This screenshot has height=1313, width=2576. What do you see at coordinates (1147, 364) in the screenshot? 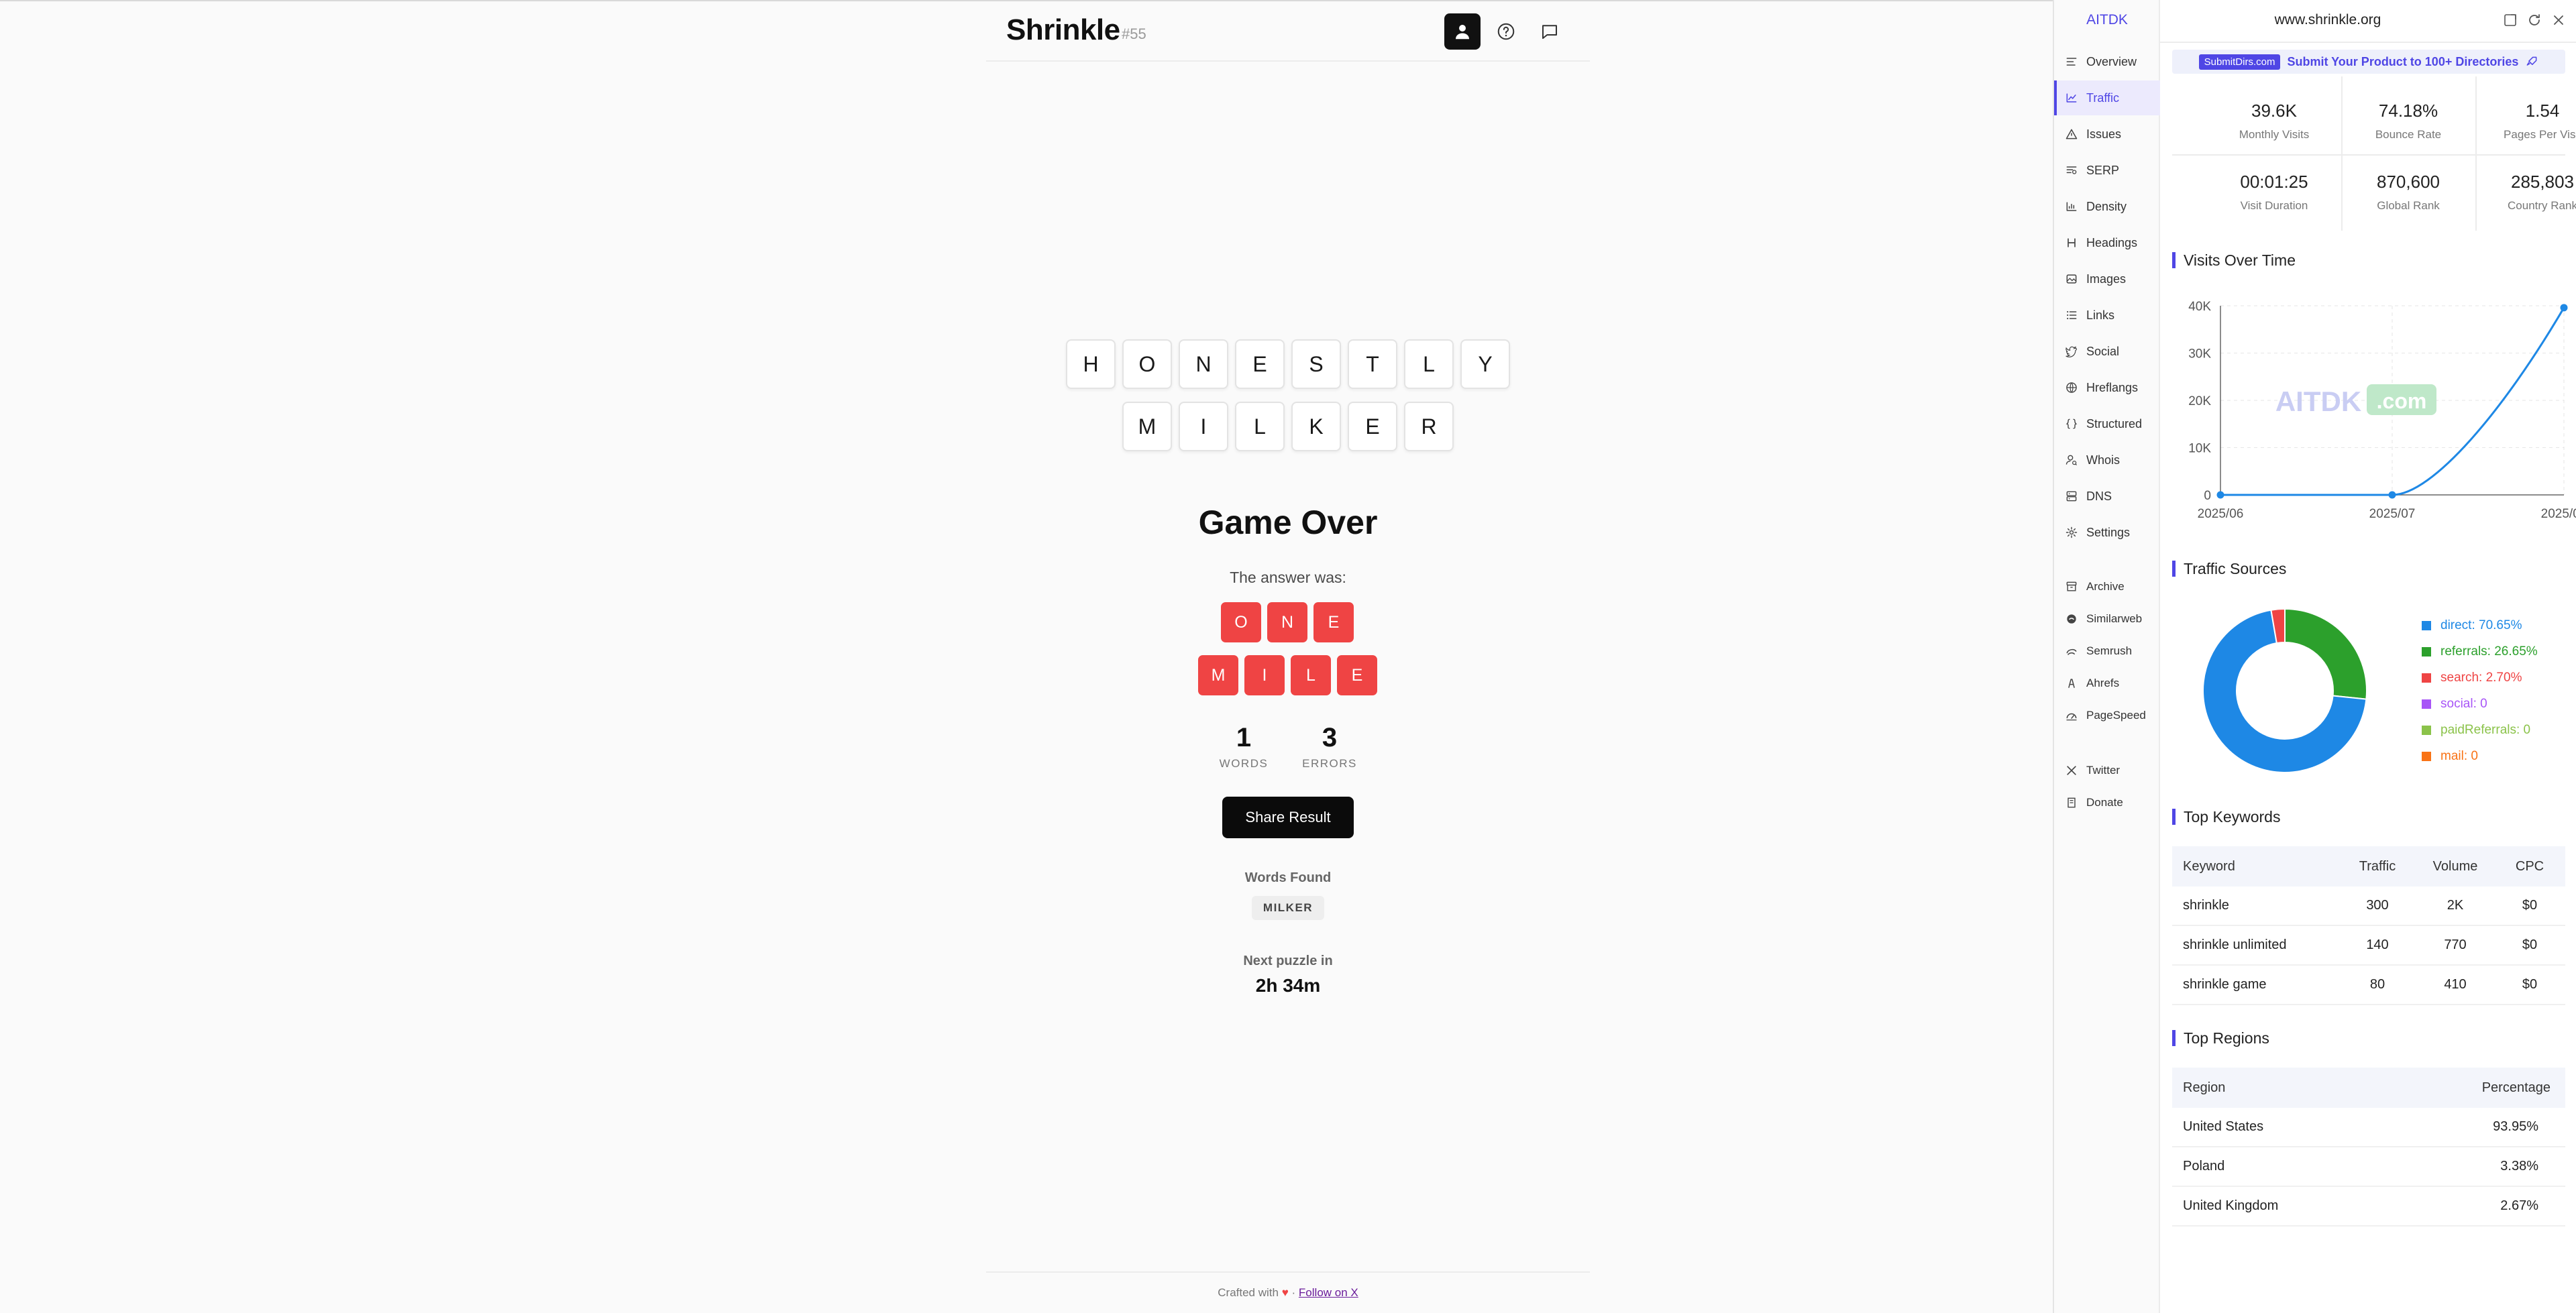
I see `letter-tile: O` at bounding box center [1147, 364].